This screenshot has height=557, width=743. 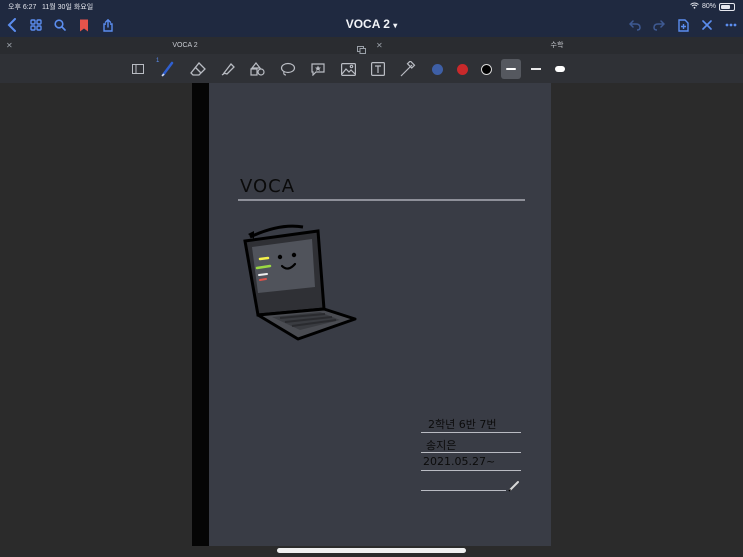 I want to click on add-page-icon, so click(x=683, y=25).